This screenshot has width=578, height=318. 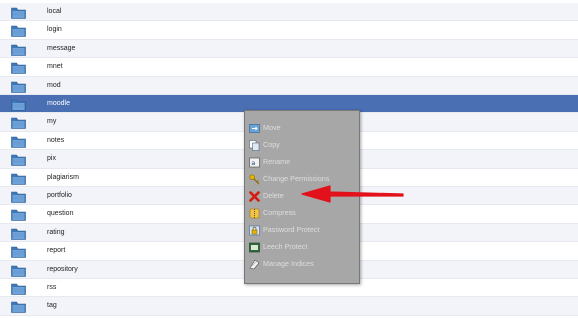 I want to click on menu-item-compress: Compress, so click(x=302, y=212).